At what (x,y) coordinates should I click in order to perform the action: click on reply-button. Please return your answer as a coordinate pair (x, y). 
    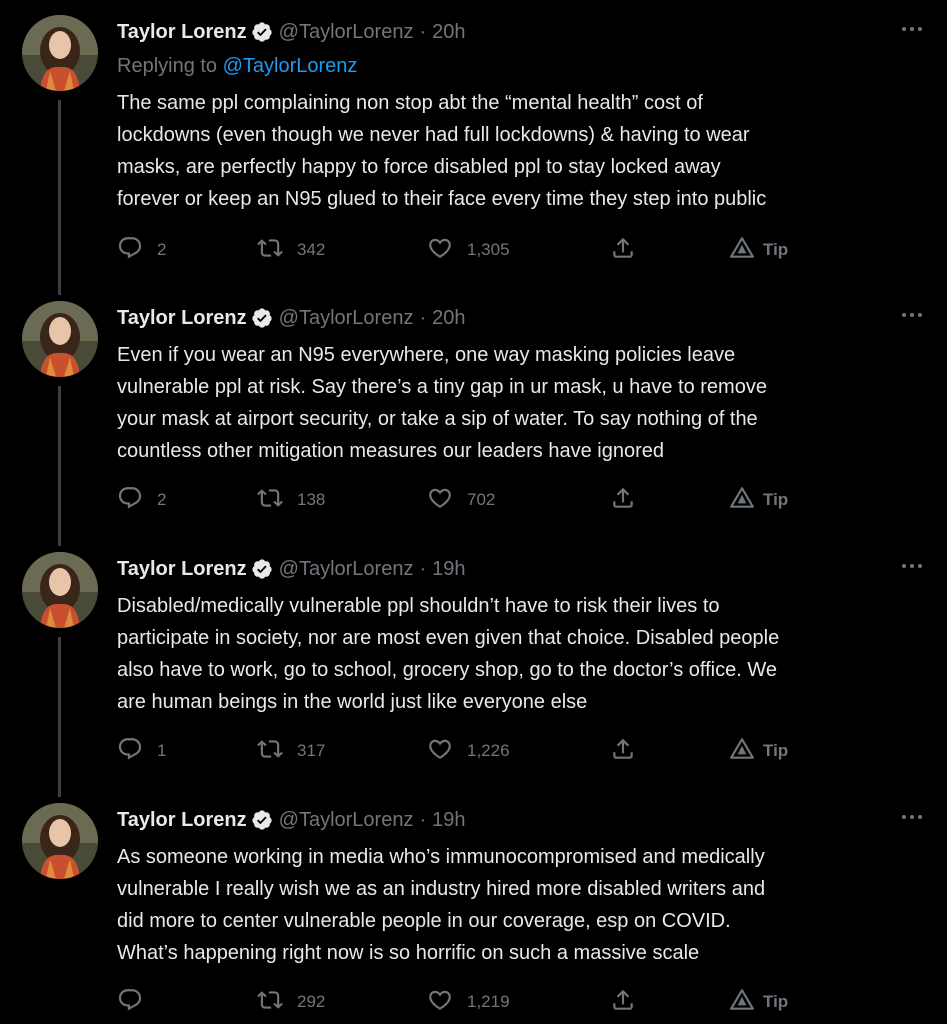
    Looking at the image, I should click on (137, 1002).